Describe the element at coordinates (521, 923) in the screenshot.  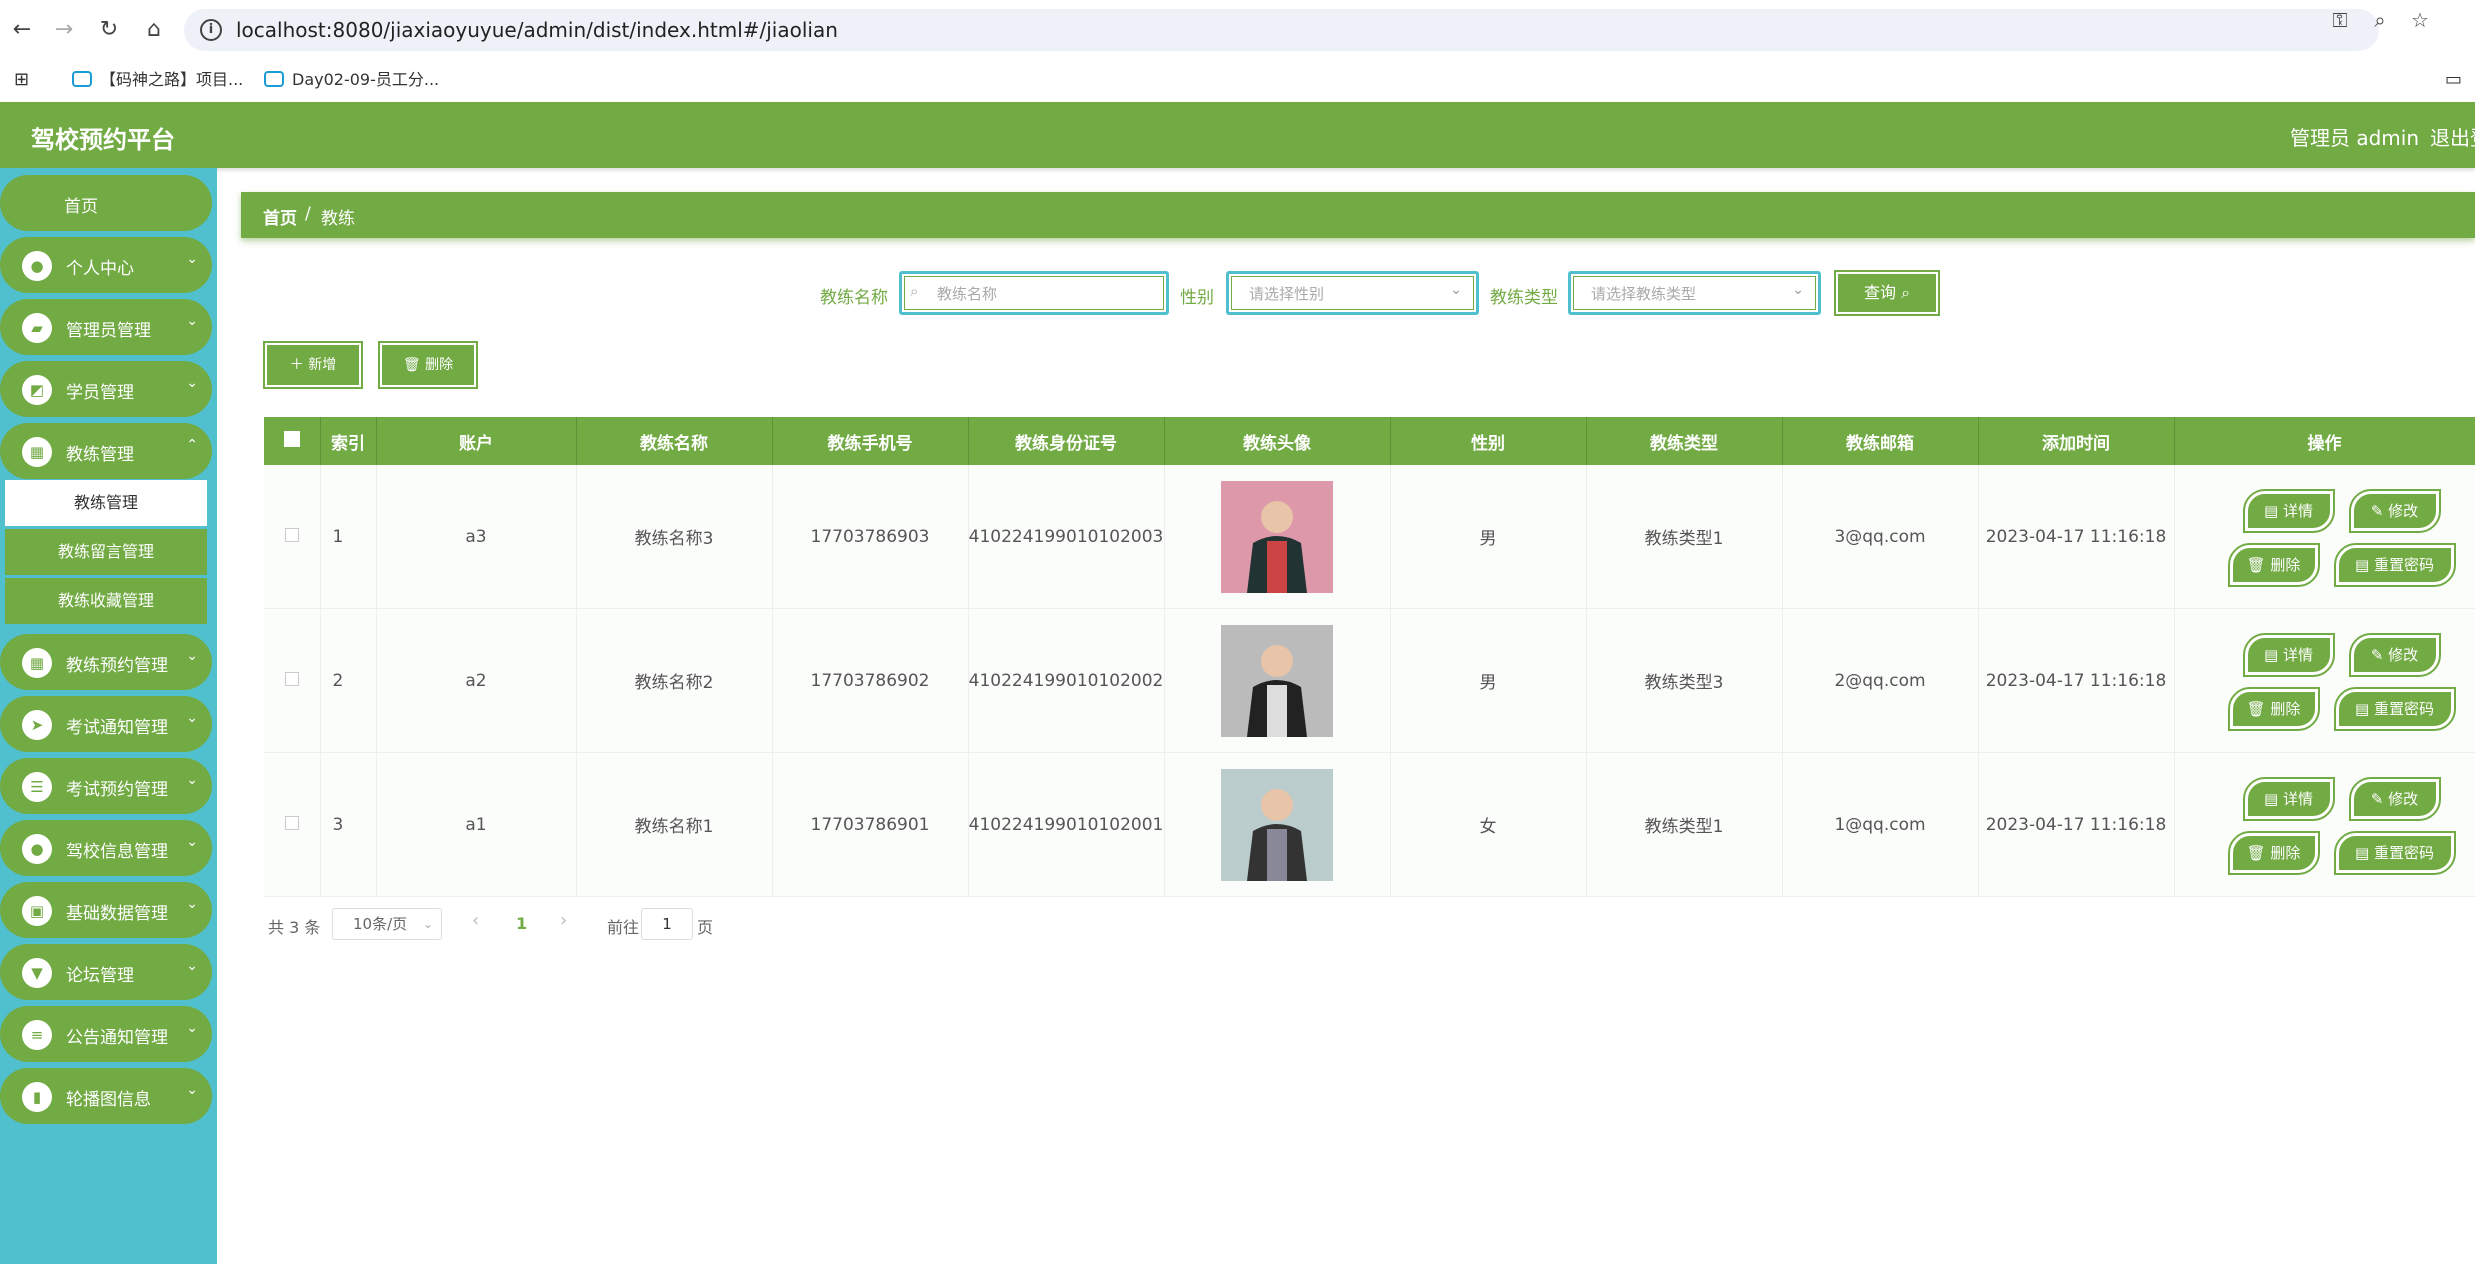
I see `page-number-current: 1` at that location.